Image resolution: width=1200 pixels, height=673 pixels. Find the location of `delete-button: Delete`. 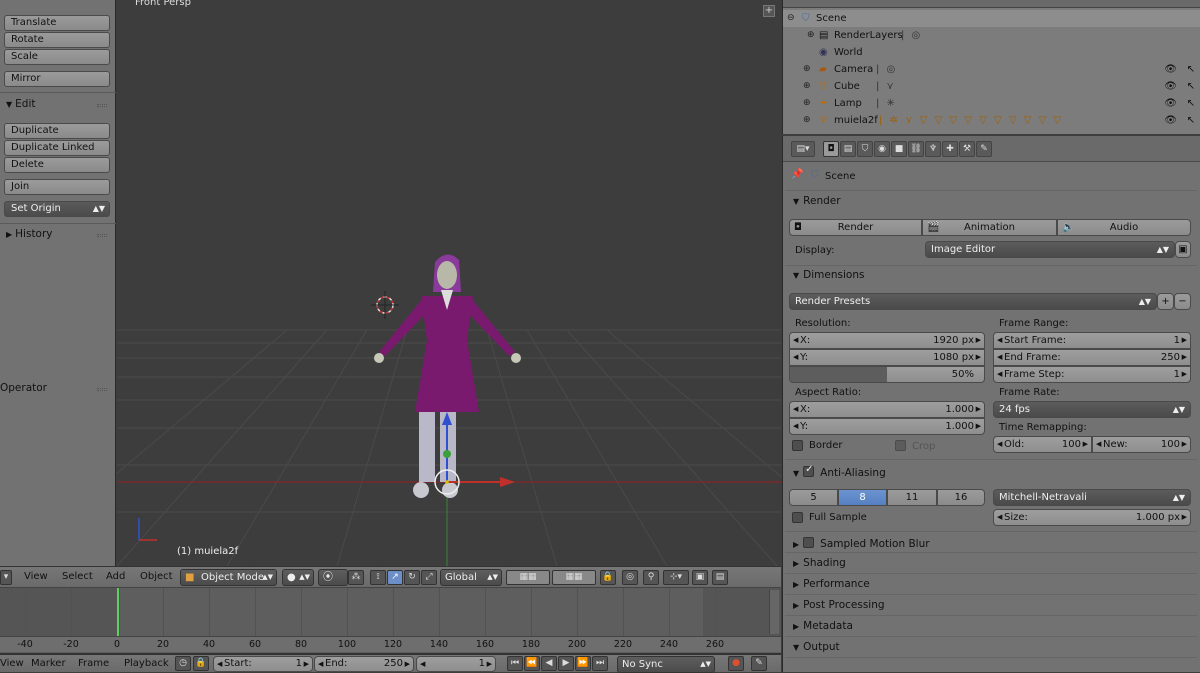

delete-button: Delete is located at coordinates (57, 165).